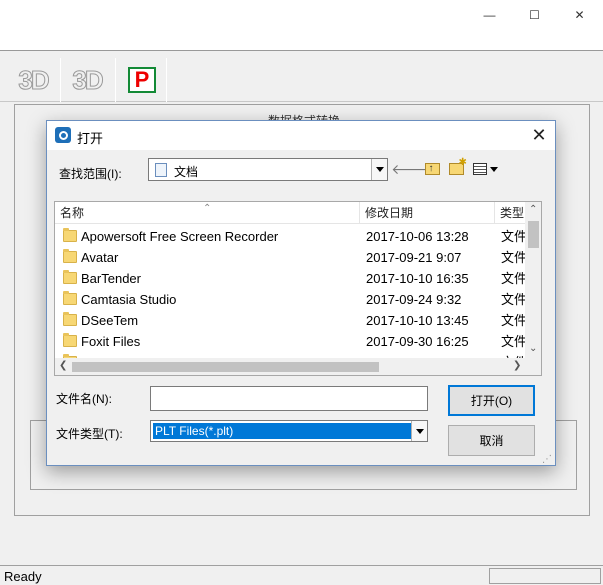  I want to click on filename-label: 文件名(N):, so click(84, 399).